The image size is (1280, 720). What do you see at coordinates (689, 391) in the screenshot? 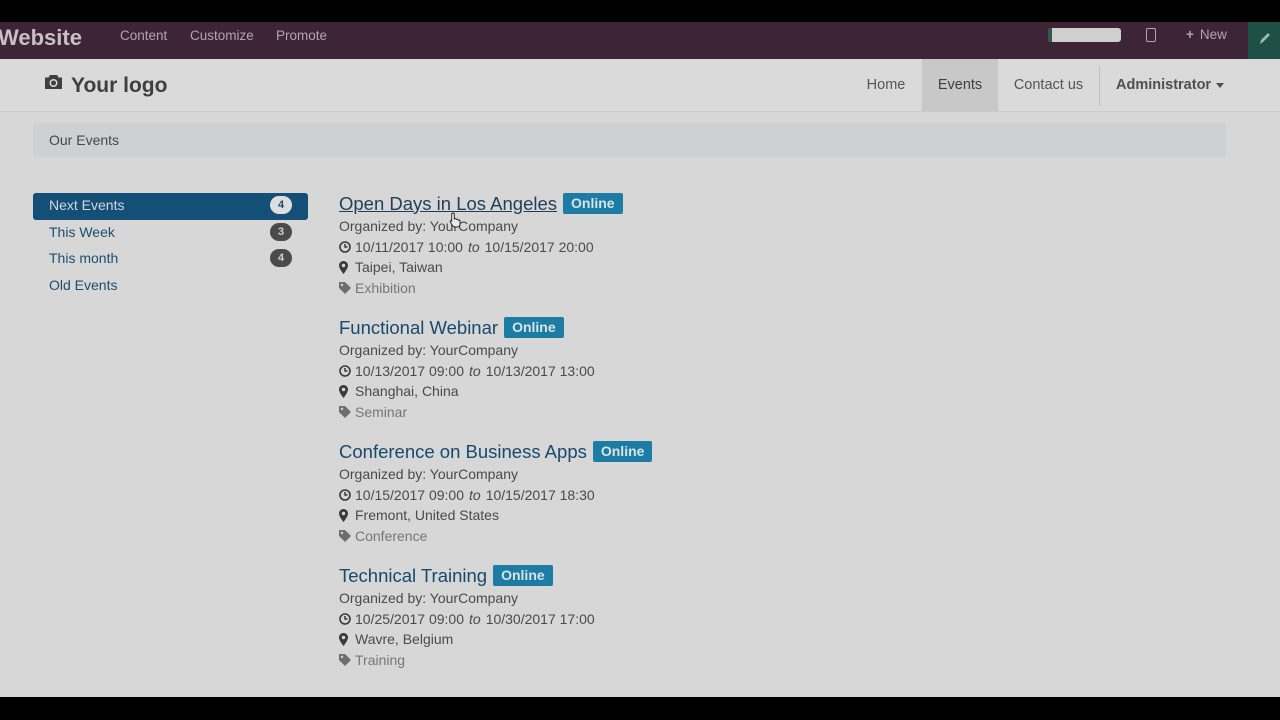
I see `event-location: Shanghai, China` at bounding box center [689, 391].